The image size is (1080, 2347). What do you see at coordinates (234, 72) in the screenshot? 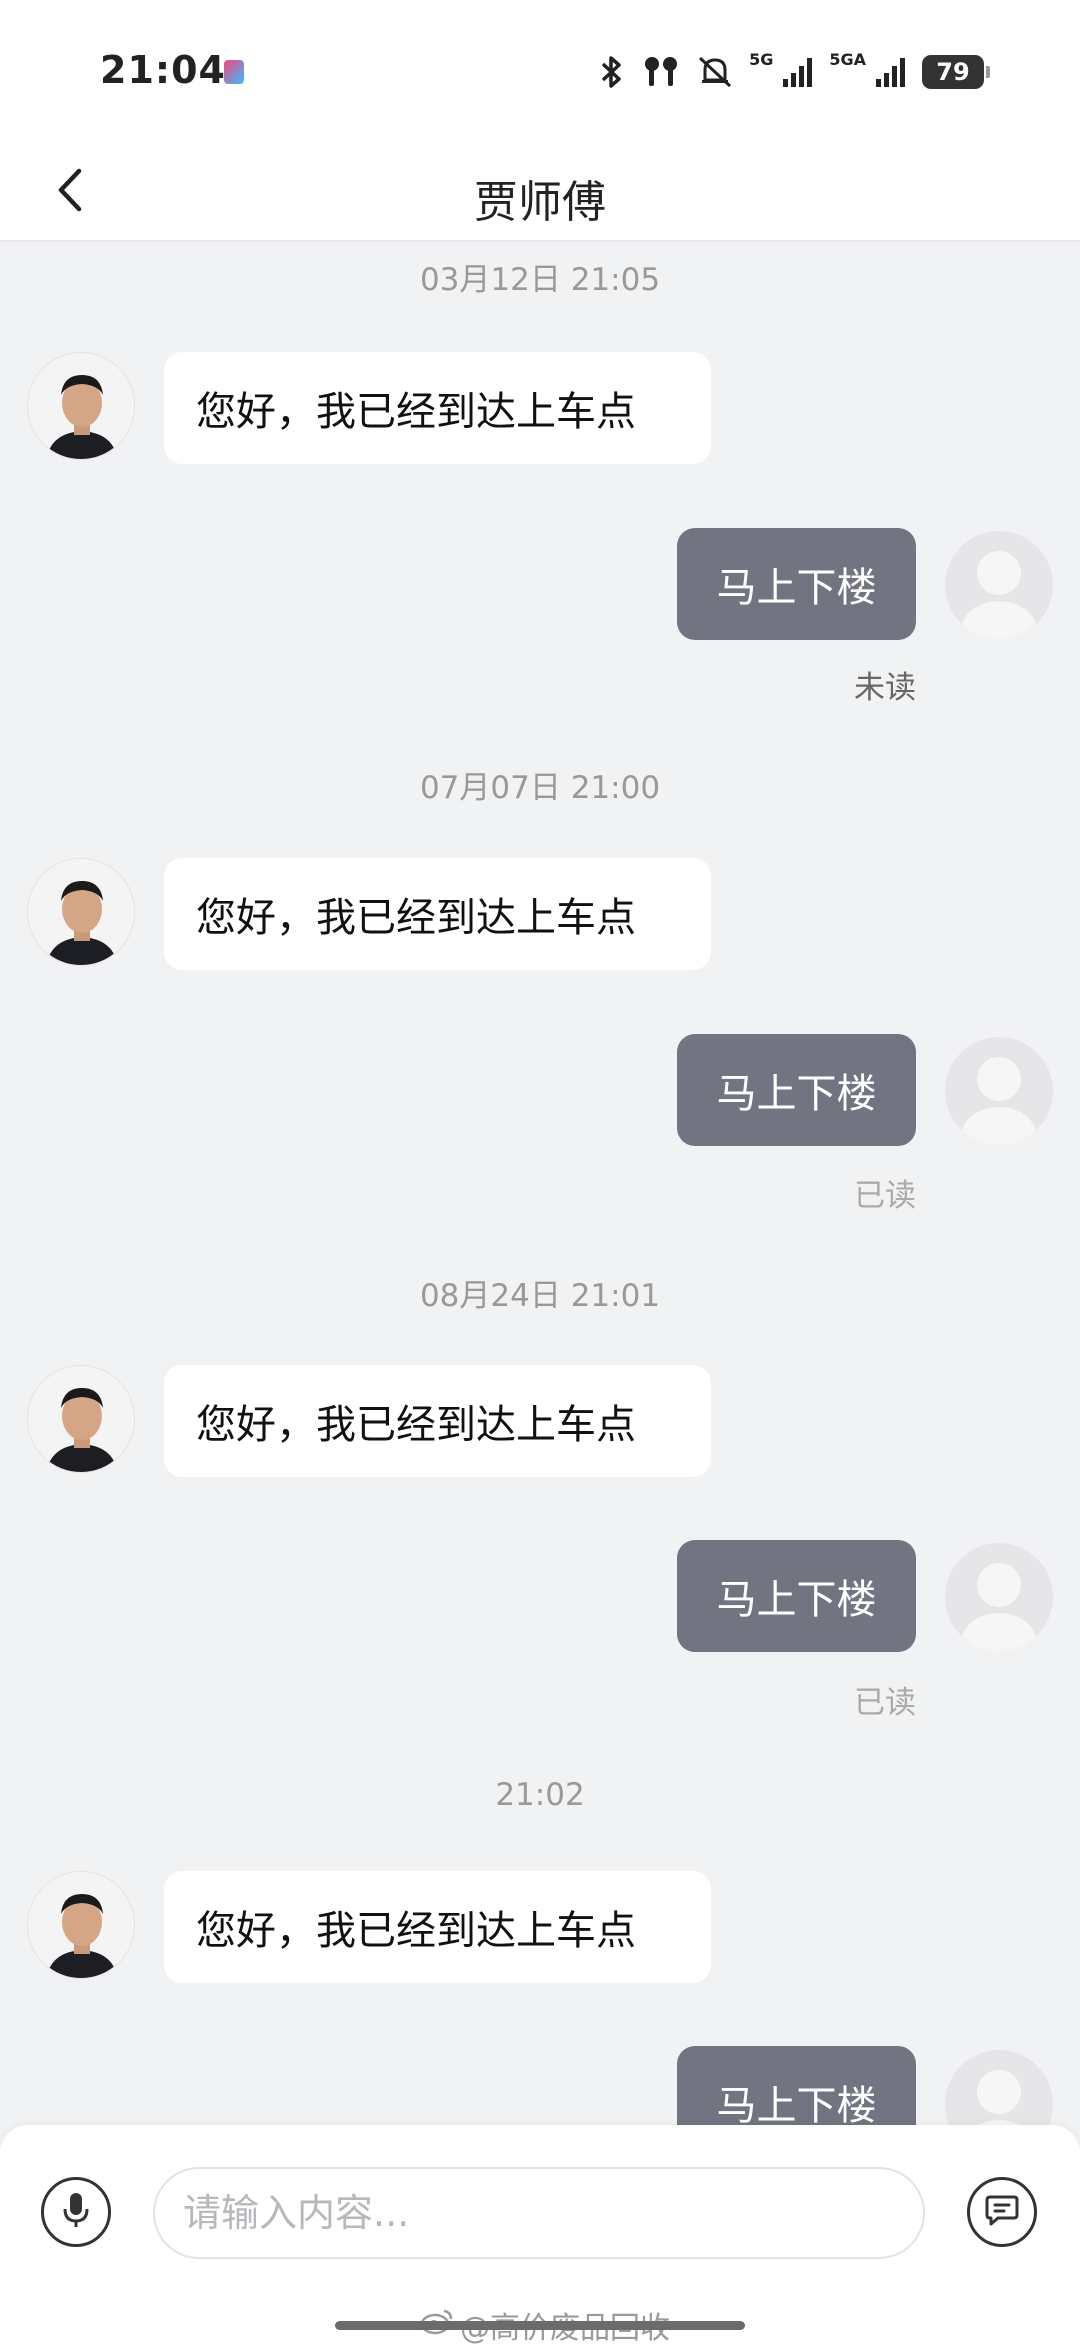
I see `notification-app-icon` at bounding box center [234, 72].